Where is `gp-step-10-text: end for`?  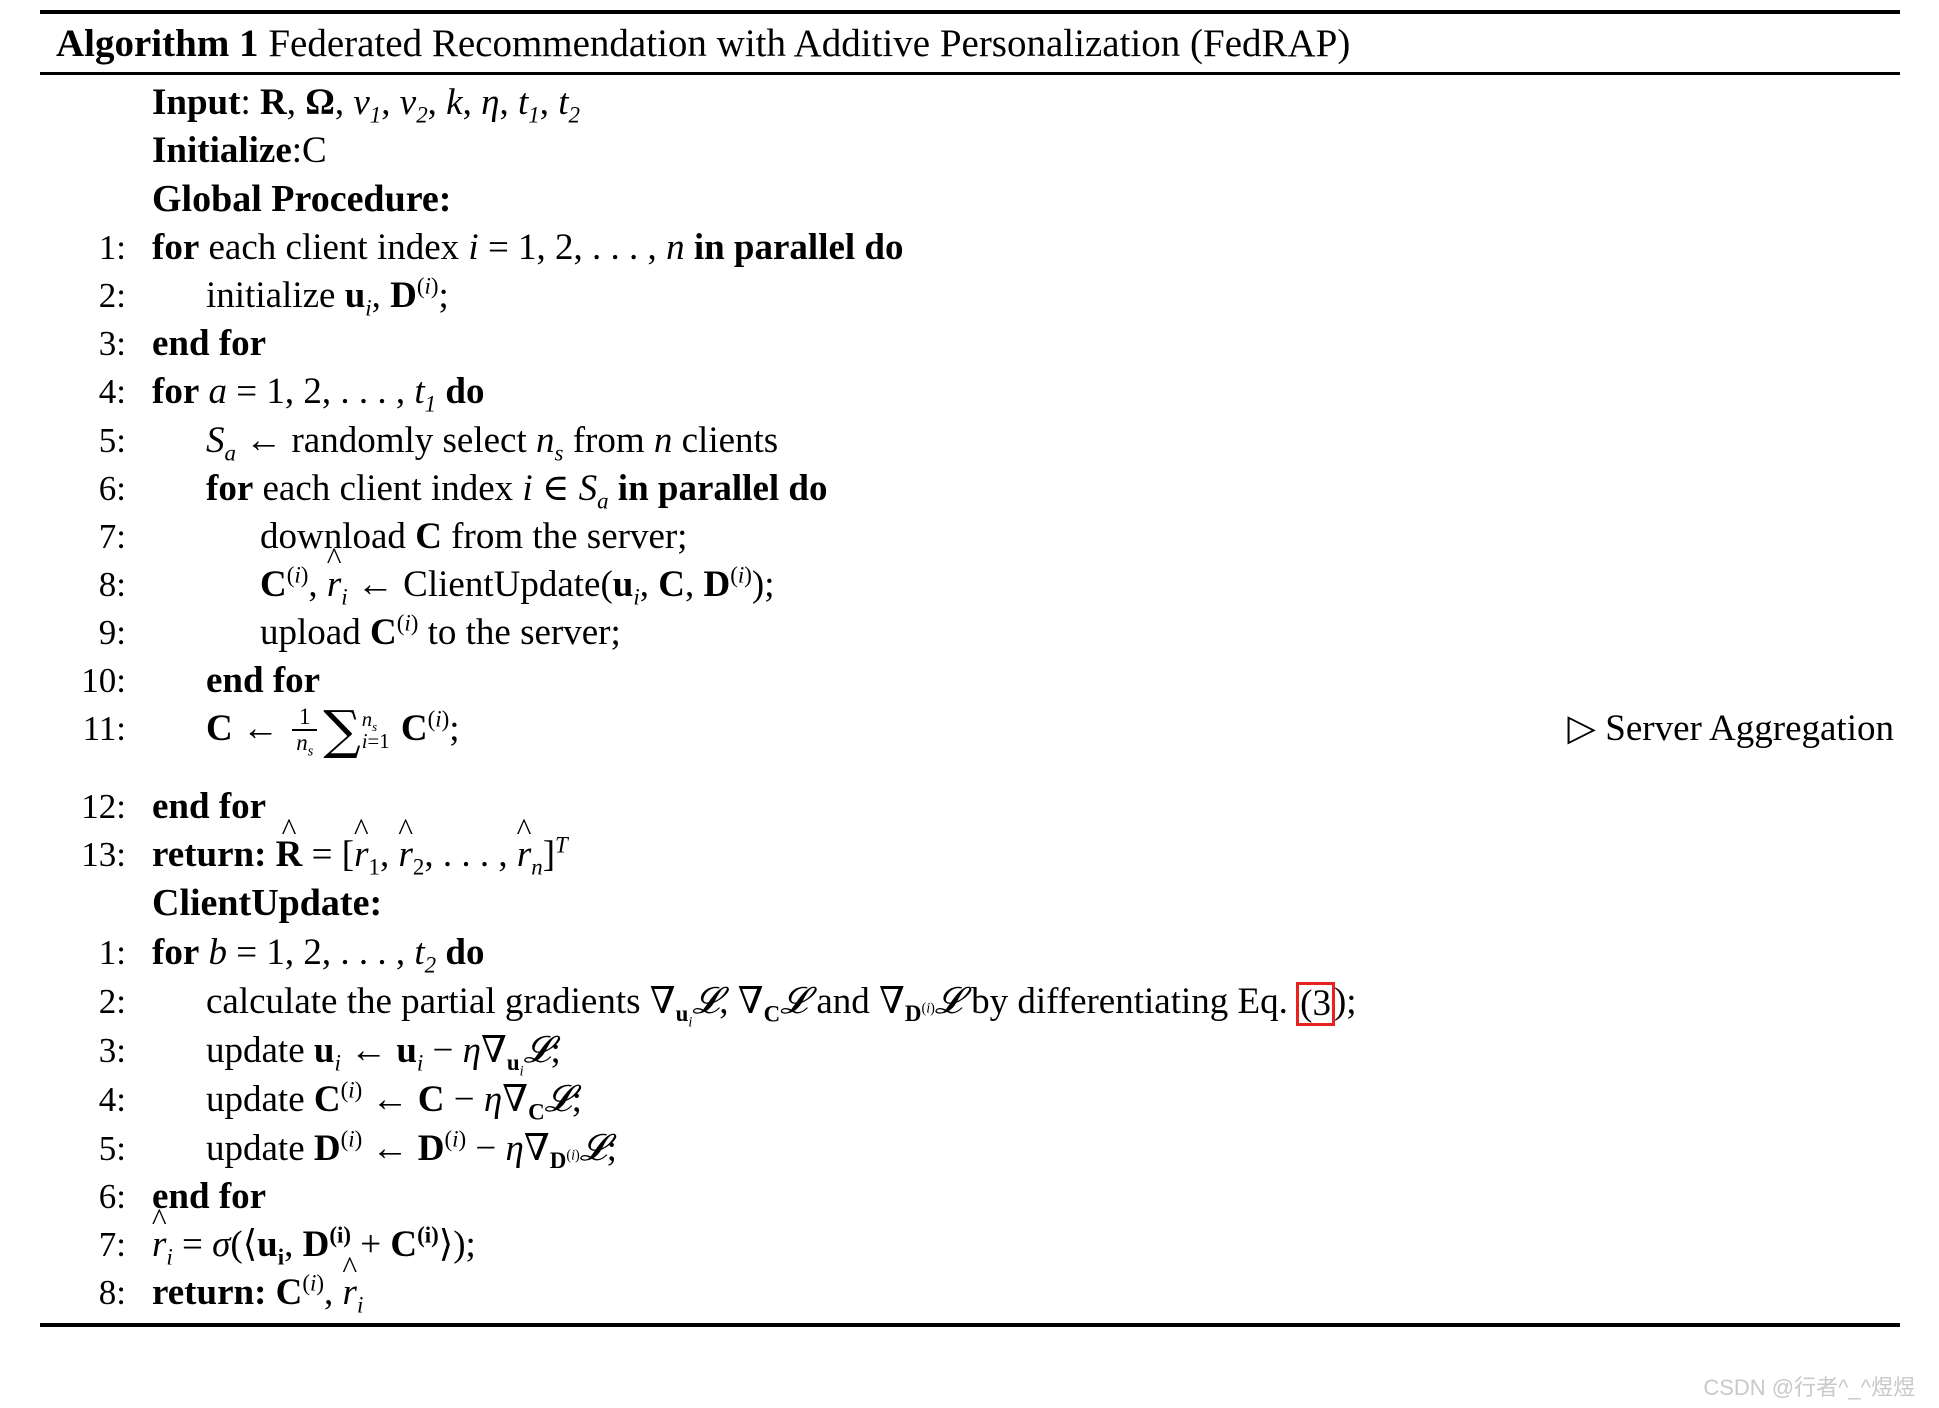
gp-step-10-text: end for is located at coordinates (263, 680).